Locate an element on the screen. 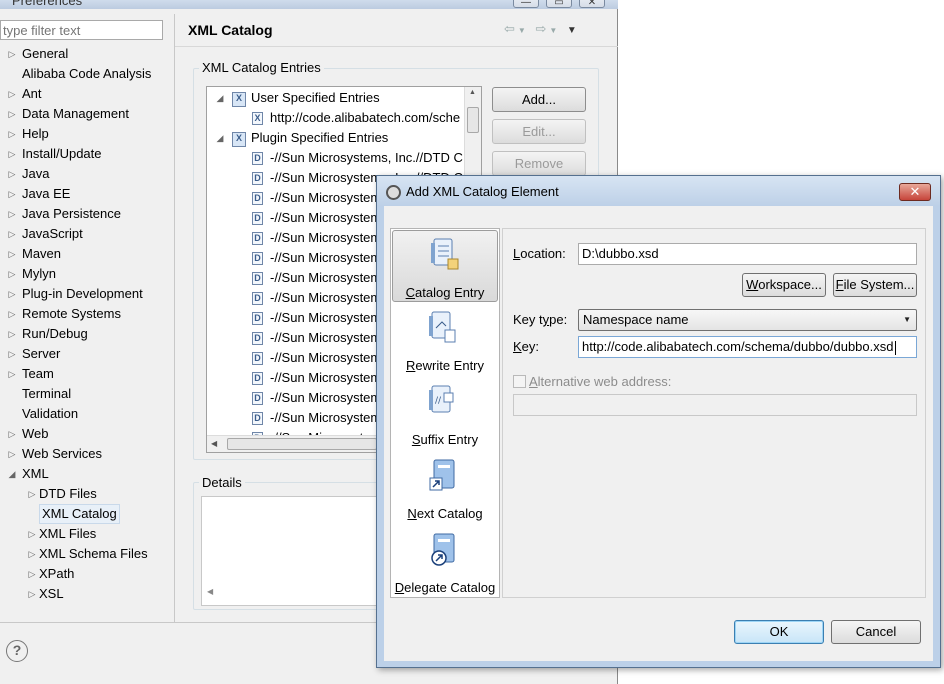 The image size is (944, 684). forward-menu-icon: ▼ is located at coordinates (554, 30).